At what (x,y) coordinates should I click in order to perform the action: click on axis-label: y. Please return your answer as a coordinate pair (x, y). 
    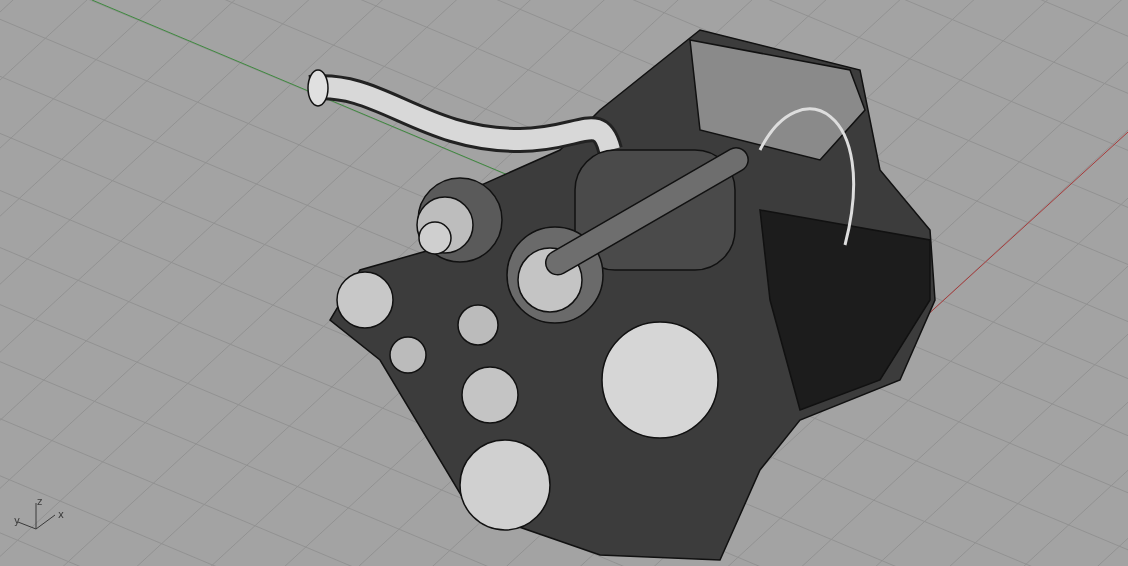
    Looking at the image, I should click on (17, 520).